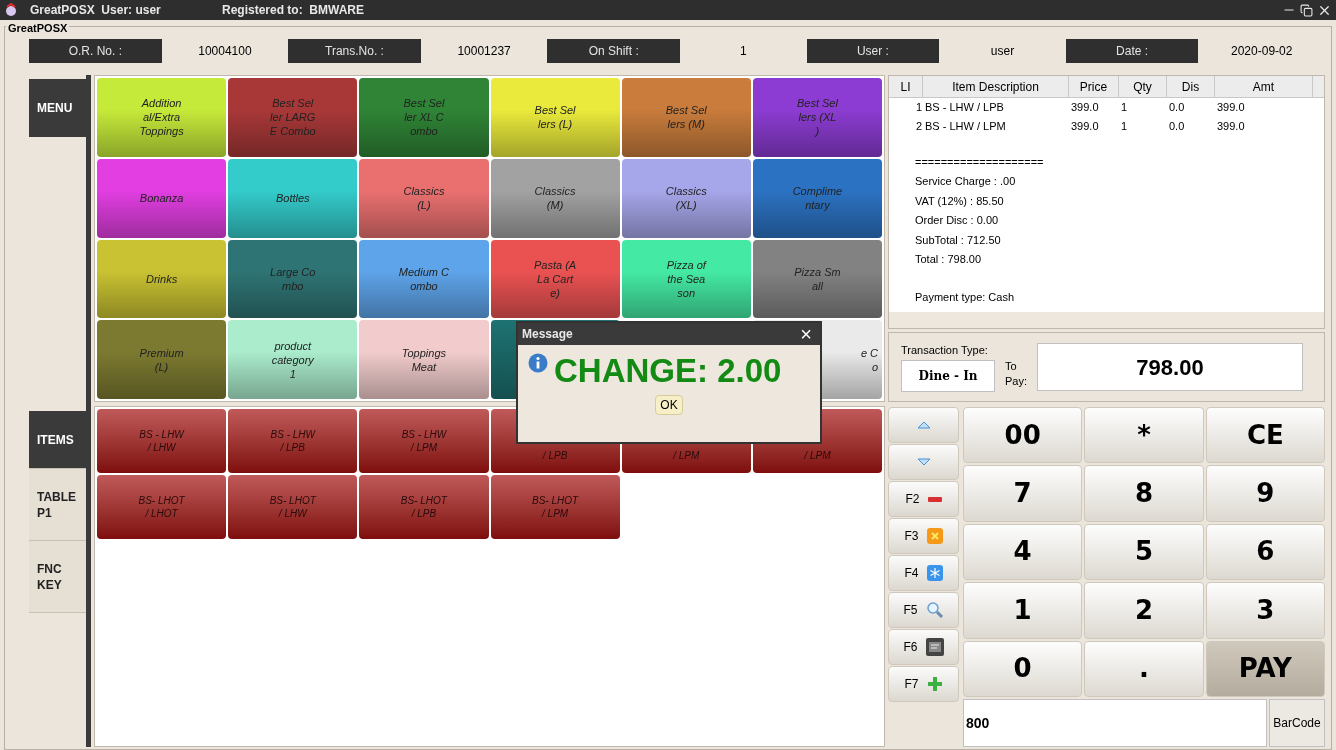  Describe the element at coordinates (1262, 51) in the screenshot. I see `info-value: 2020-09-02` at that location.